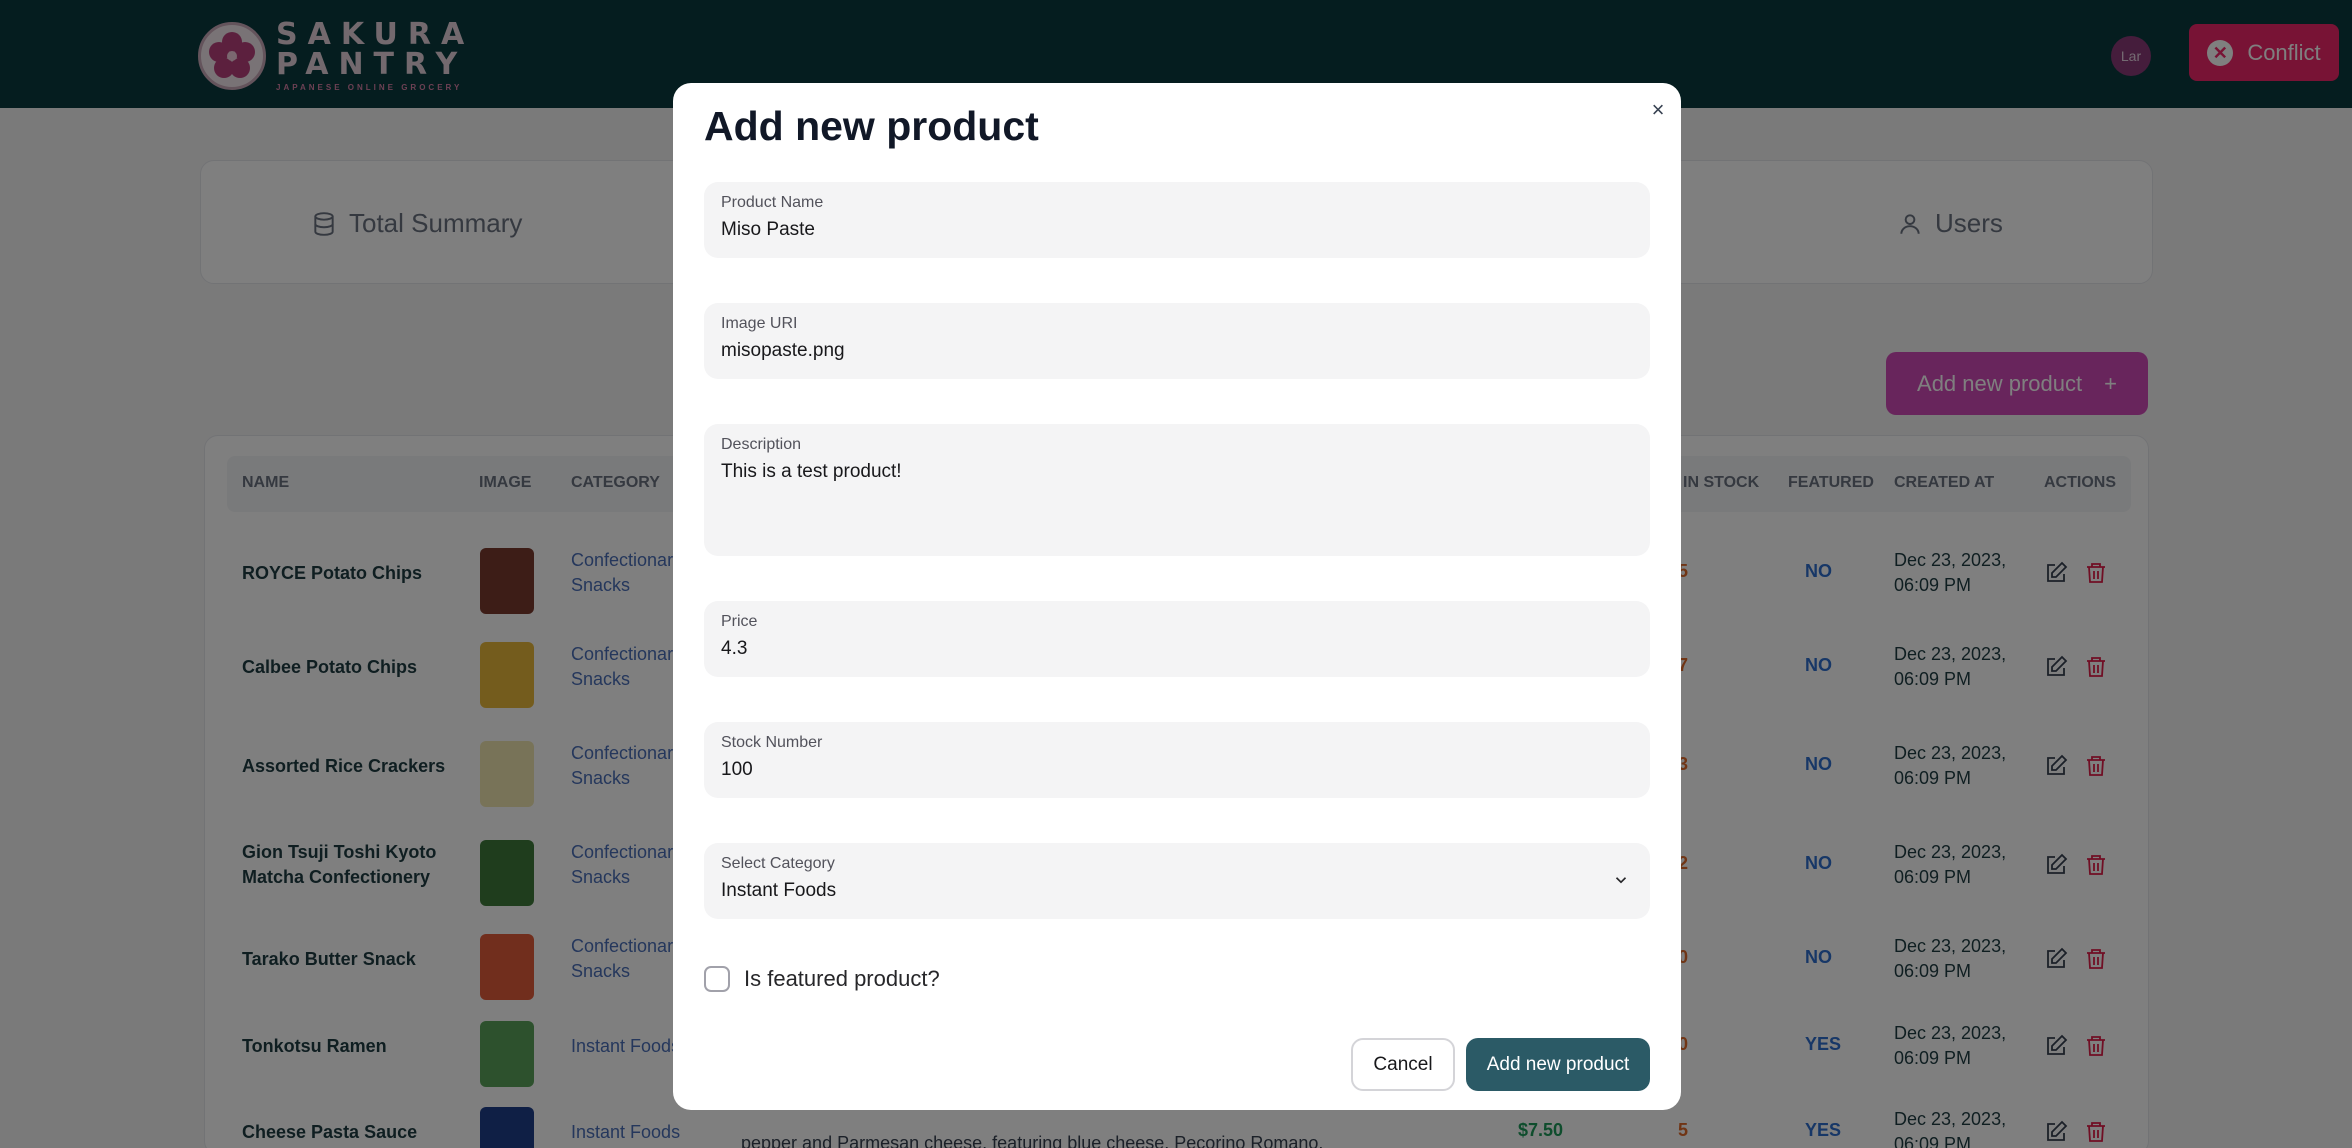  What do you see at coordinates (778, 863) in the screenshot?
I see `field-label: Select Category` at bounding box center [778, 863].